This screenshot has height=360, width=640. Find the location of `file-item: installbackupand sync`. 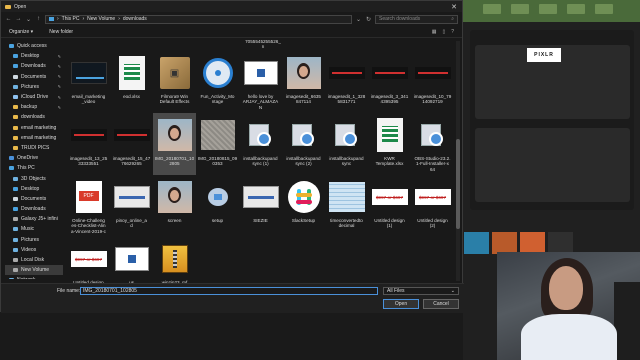

file-item: installbackupand sync is located at coordinates (346, 144).